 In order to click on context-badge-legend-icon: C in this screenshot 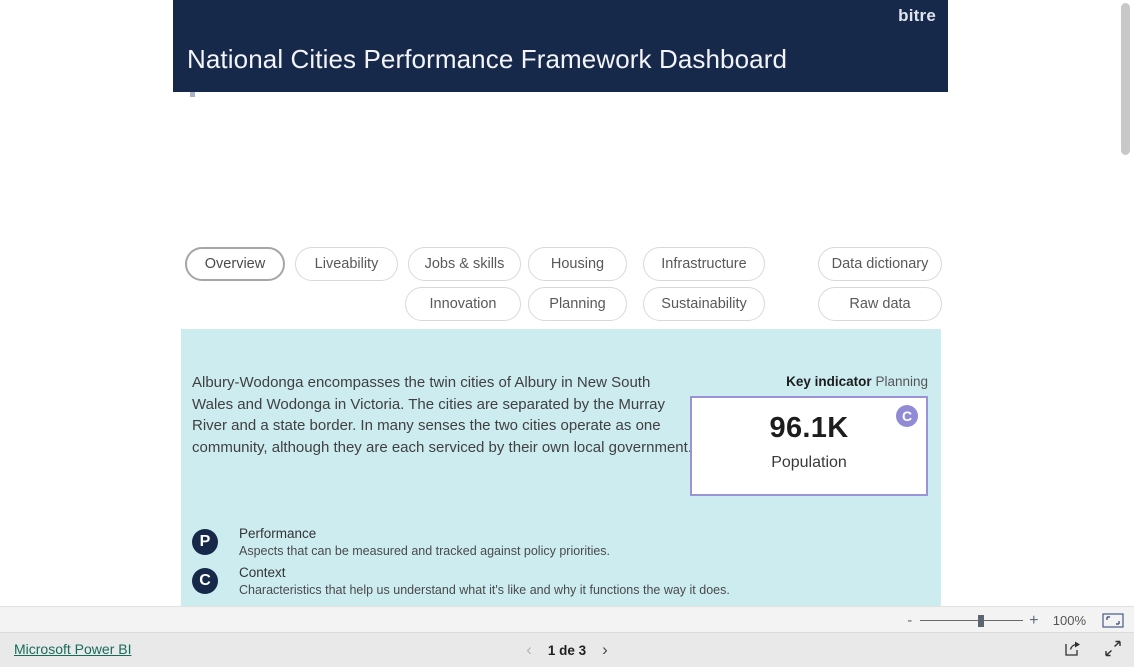, I will do `click(205, 581)`.